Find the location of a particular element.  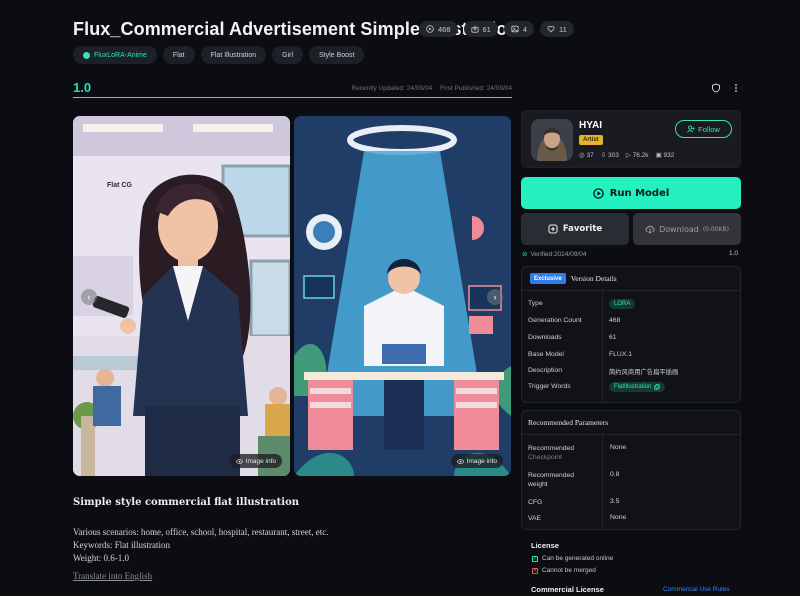

detail-row-generation-count: Generation Count 468 is located at coordinates (631, 321).